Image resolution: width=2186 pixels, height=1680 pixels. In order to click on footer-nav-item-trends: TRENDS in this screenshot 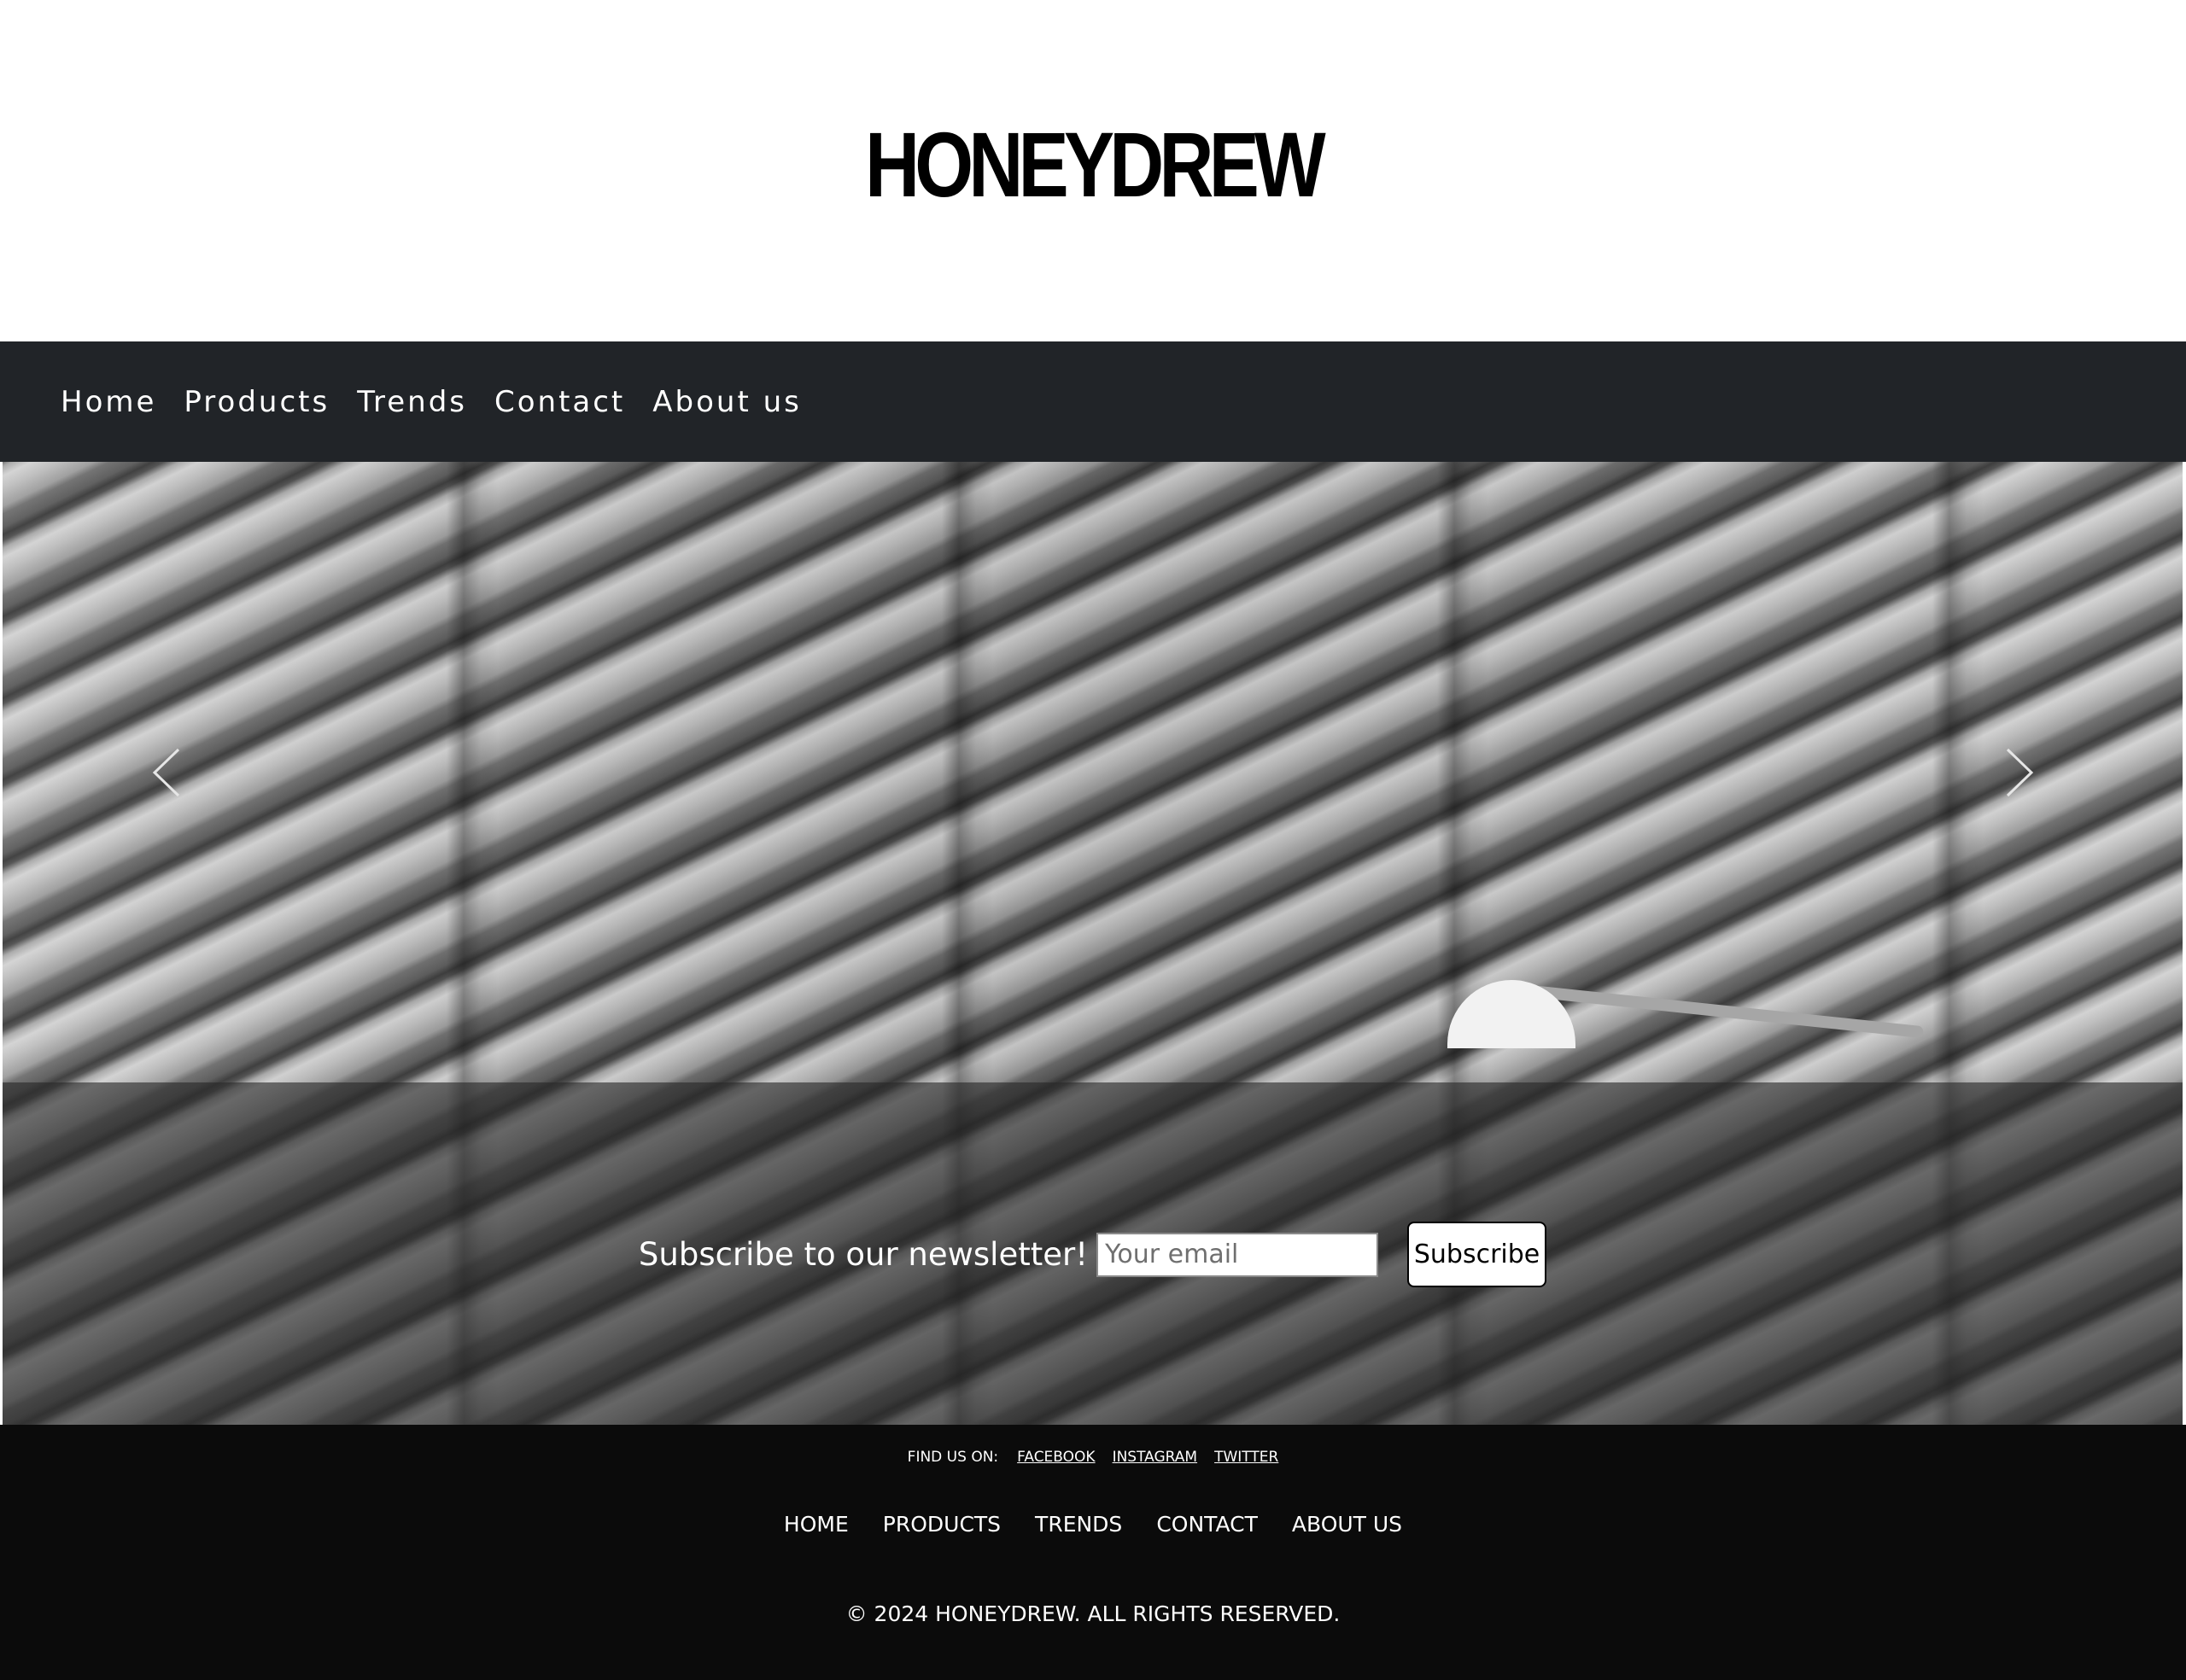, I will do `click(1078, 1524)`.